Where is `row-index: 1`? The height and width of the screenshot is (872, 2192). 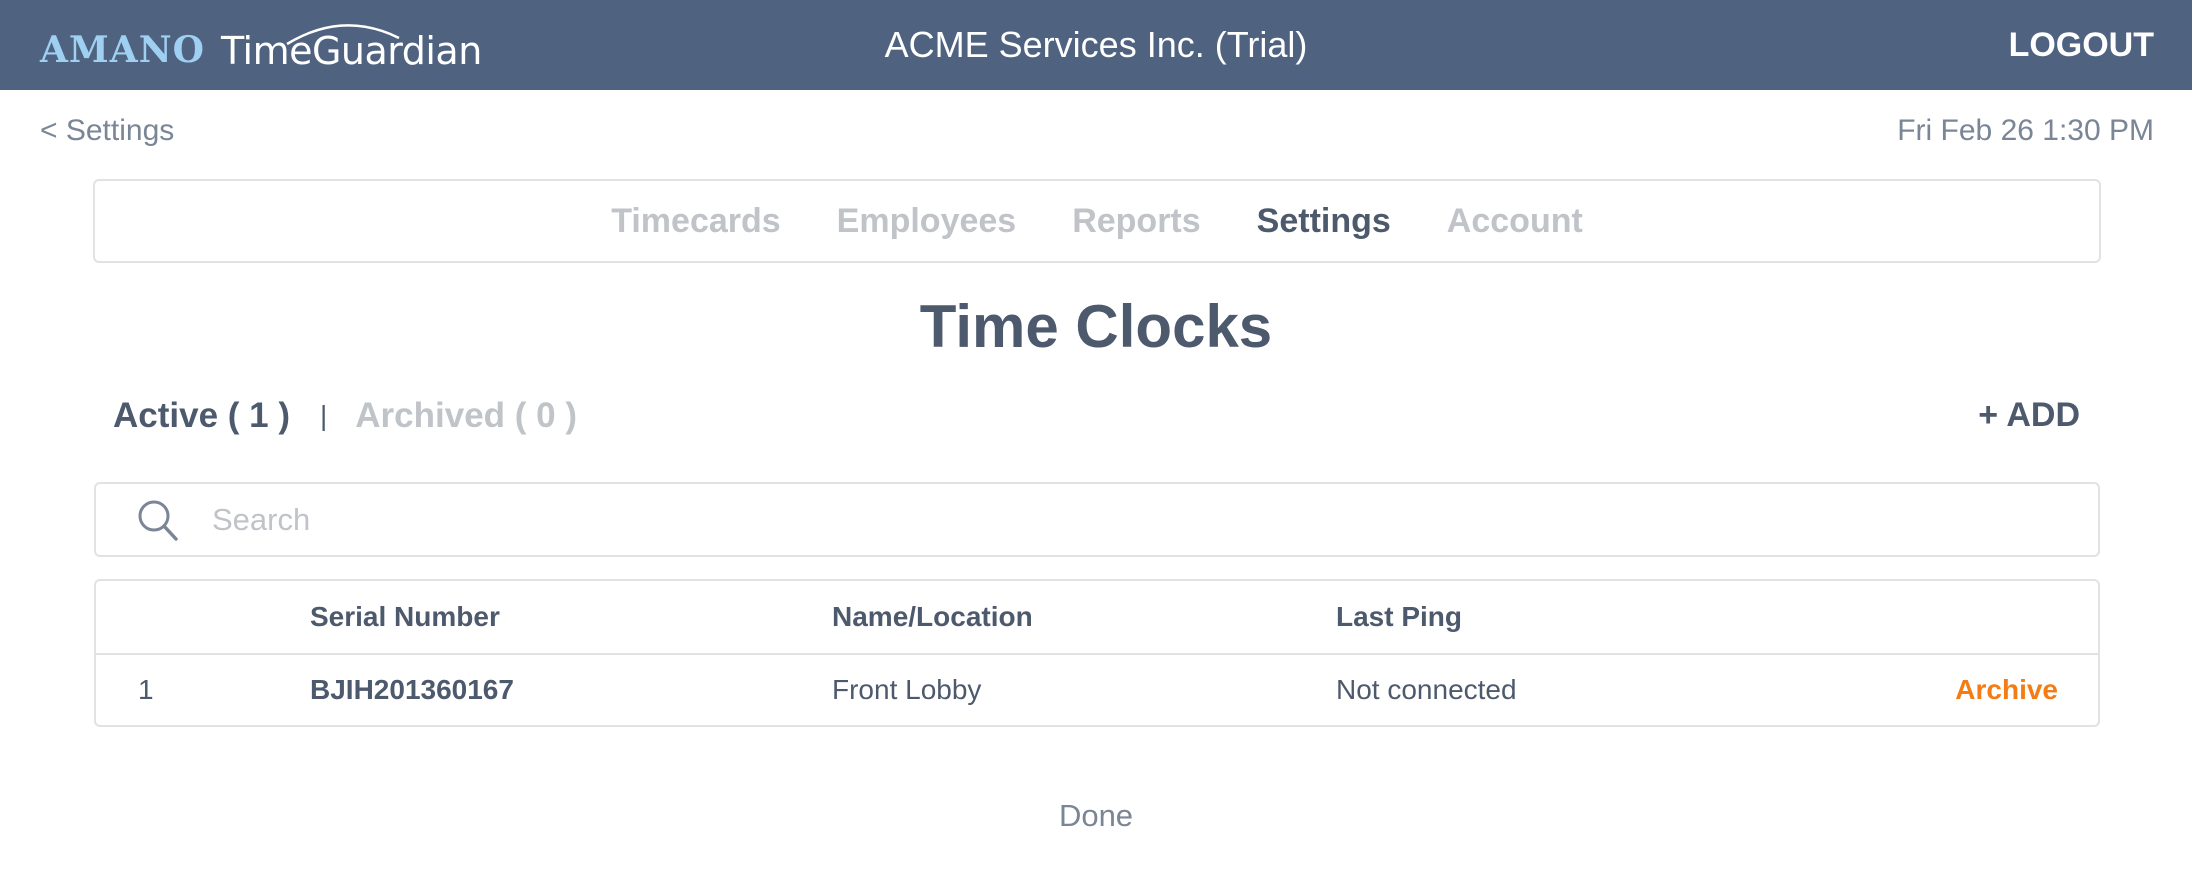 row-index: 1 is located at coordinates (146, 689).